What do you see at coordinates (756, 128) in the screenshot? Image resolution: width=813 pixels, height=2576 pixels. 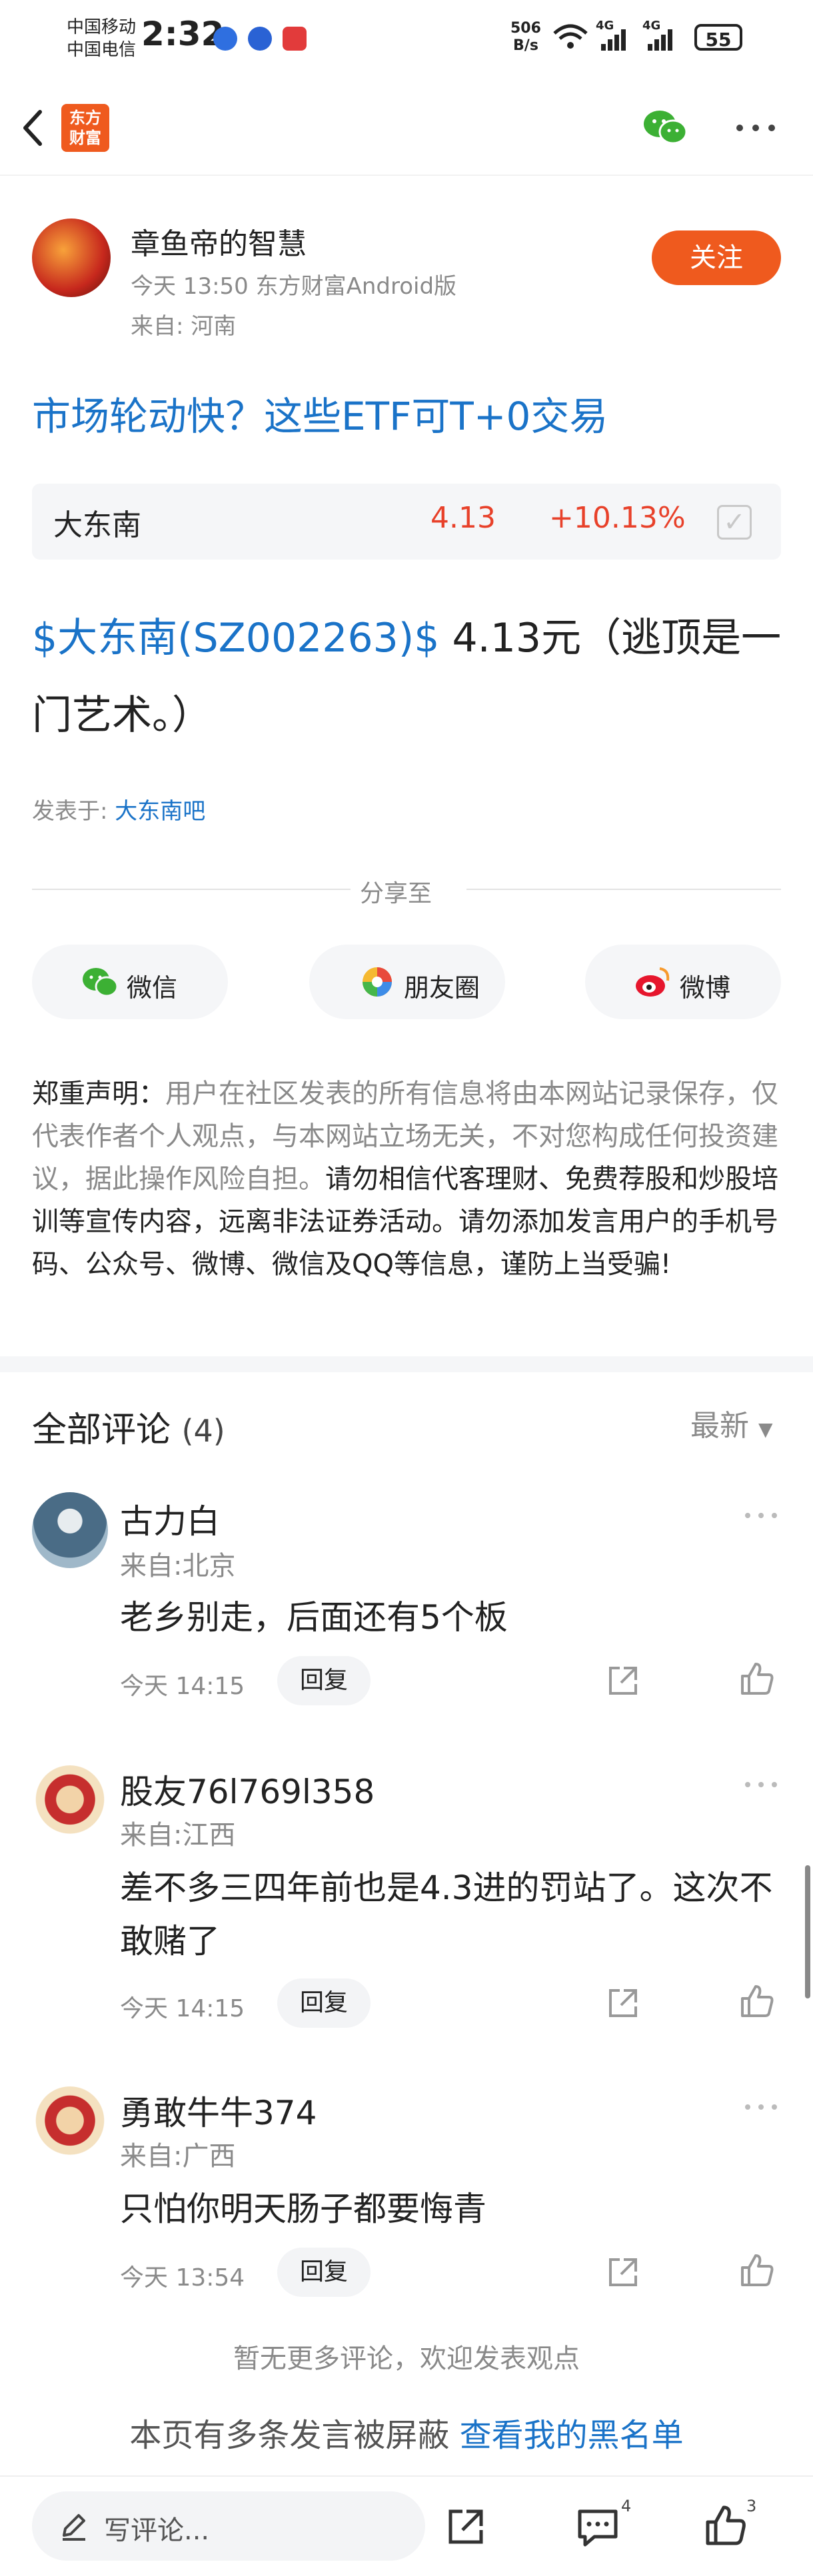 I see `more-options-icon` at bounding box center [756, 128].